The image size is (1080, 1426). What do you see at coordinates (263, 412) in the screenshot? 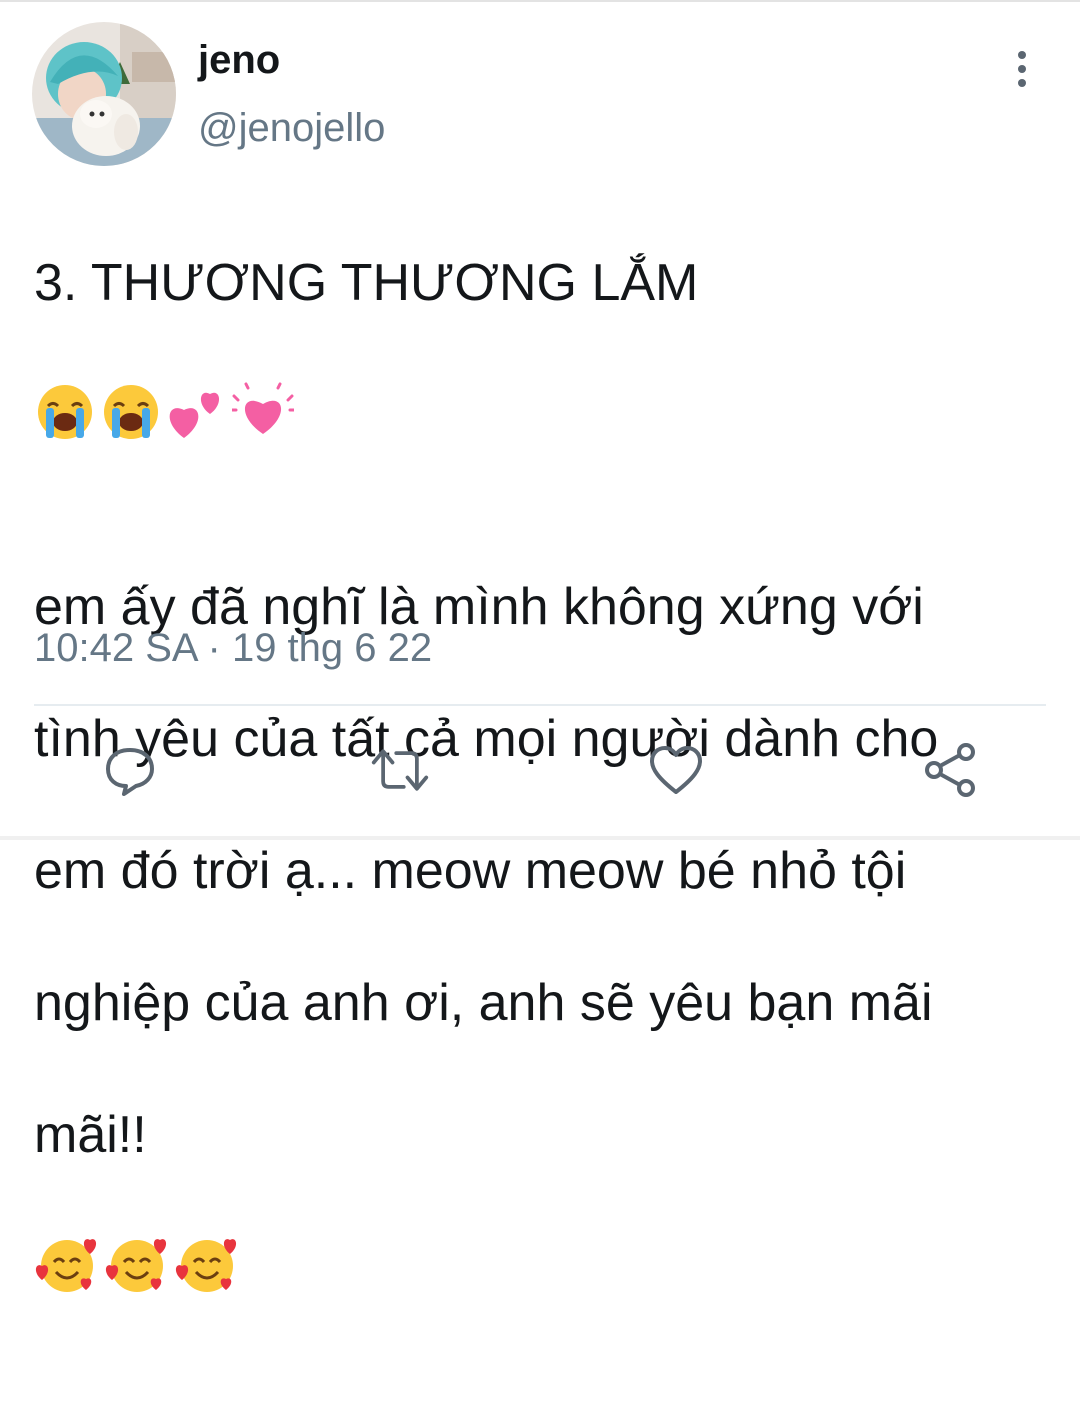
I see `beating-heart-icon` at bounding box center [263, 412].